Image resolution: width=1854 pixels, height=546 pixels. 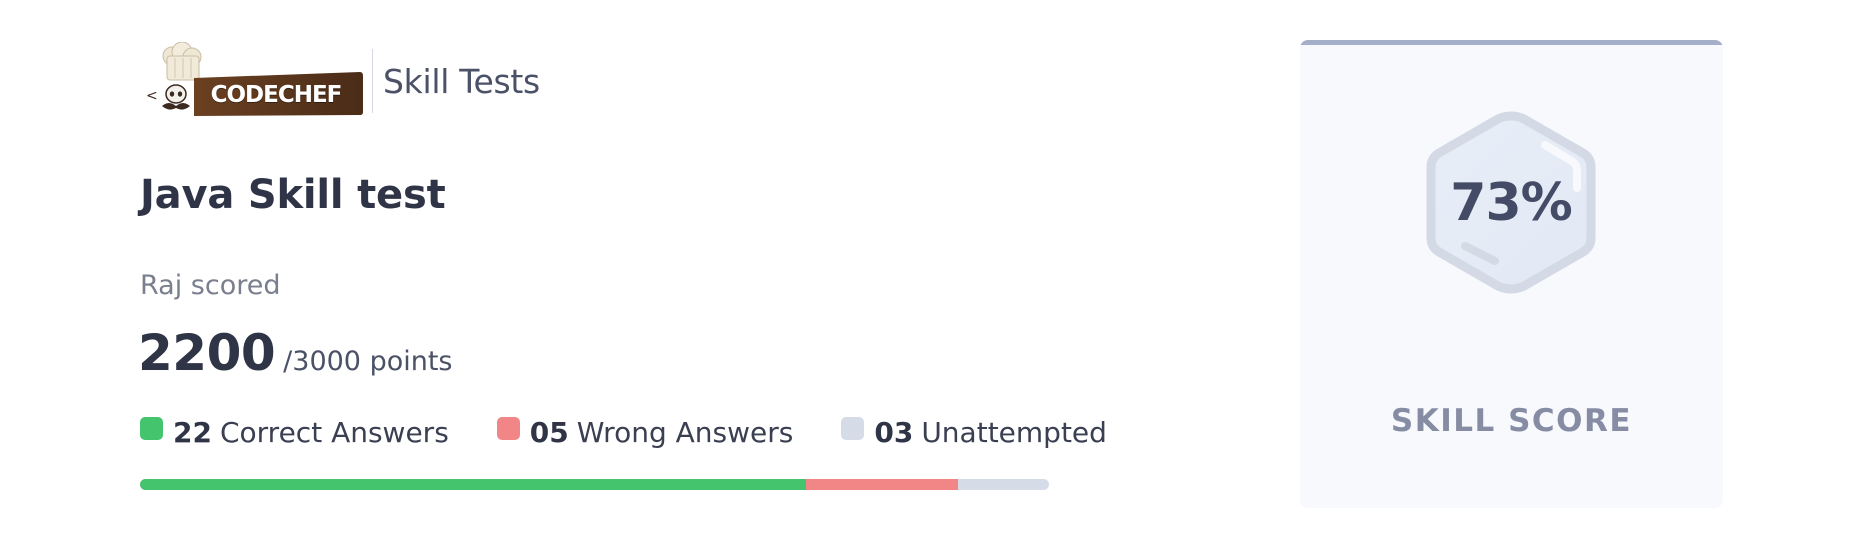 I want to click on score-value: 2200, so click(x=207, y=353).